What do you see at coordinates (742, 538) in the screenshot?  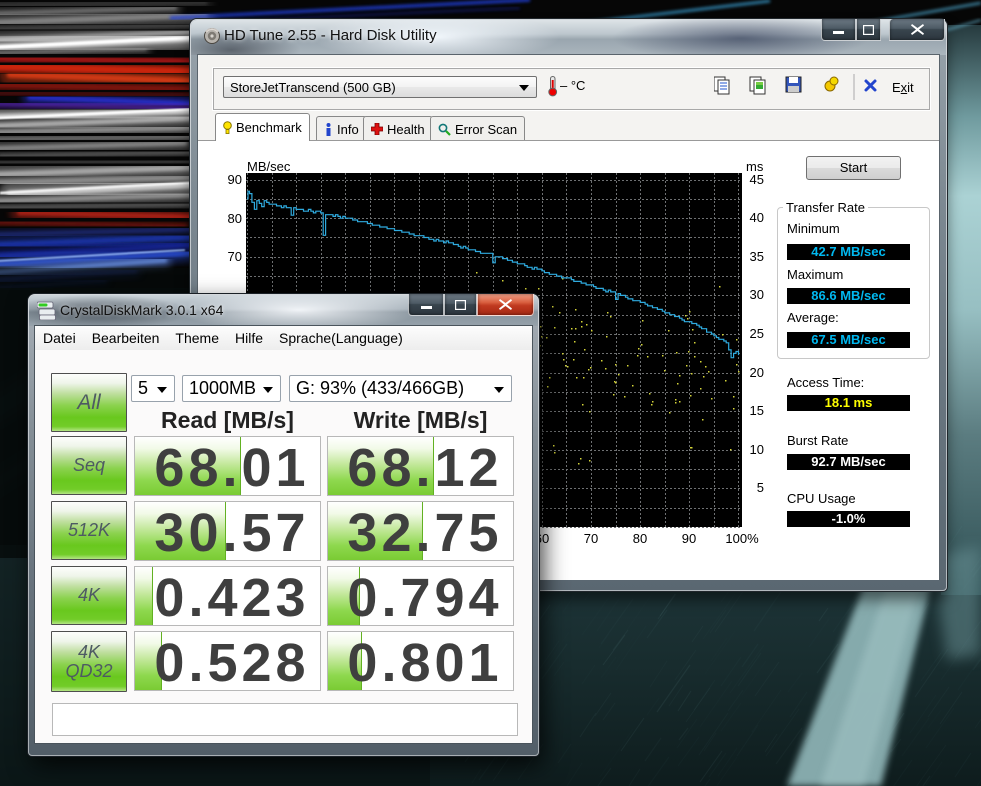 I see `svg-text: 100%` at bounding box center [742, 538].